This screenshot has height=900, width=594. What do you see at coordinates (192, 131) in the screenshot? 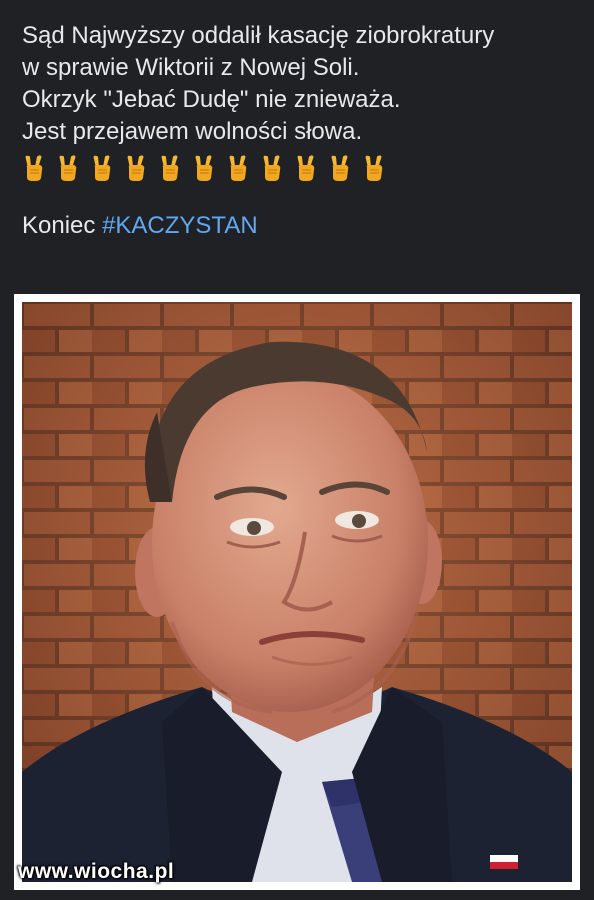
I see `post-text-line-4: Jest przejawem wolności słowa.` at bounding box center [192, 131].